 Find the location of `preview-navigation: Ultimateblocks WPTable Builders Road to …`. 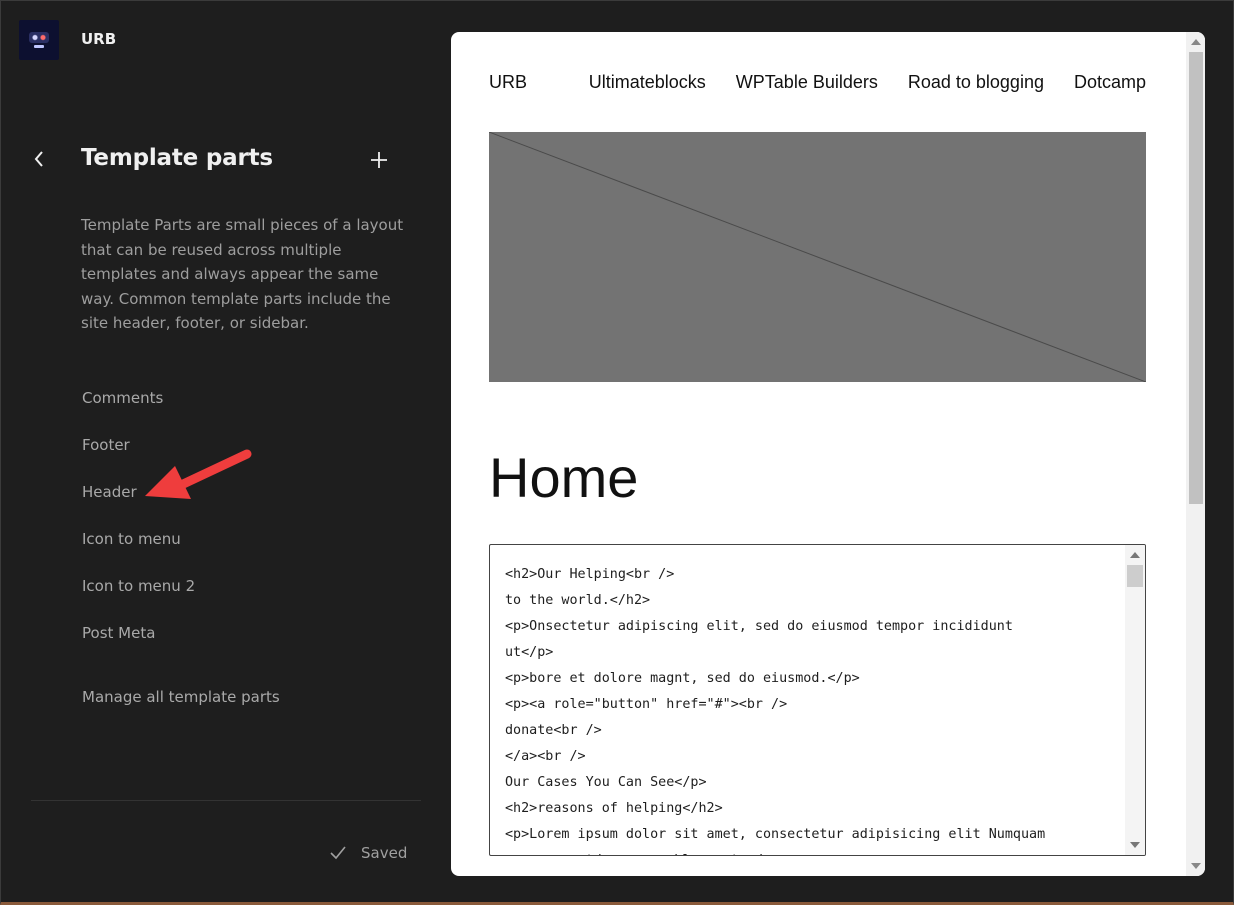

preview-navigation: Ultimateblocks WPTable Builders Road to … is located at coordinates (867, 82).